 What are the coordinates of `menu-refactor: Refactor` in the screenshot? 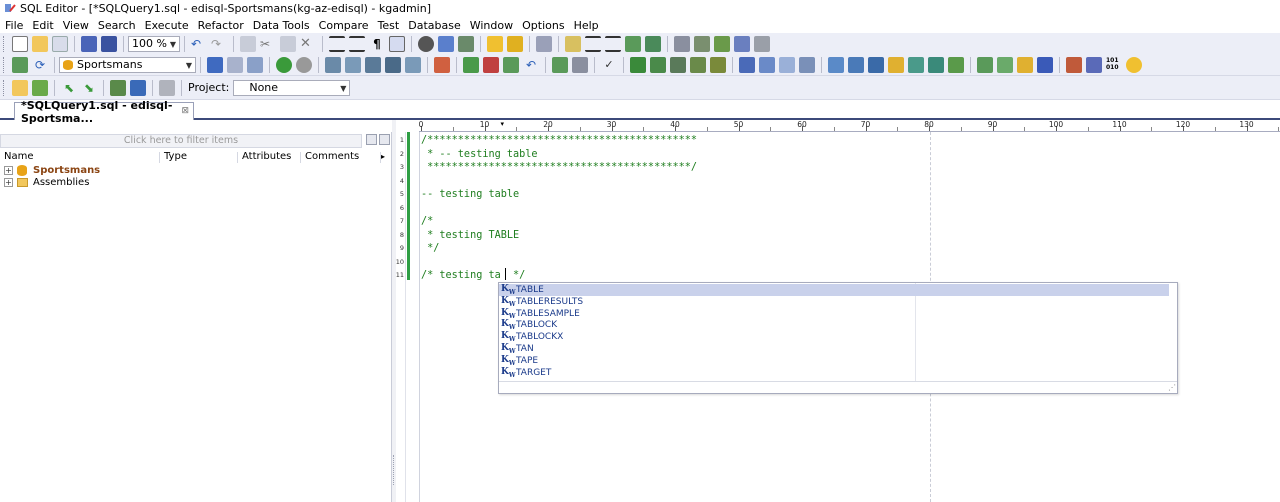 It's located at (221, 25).